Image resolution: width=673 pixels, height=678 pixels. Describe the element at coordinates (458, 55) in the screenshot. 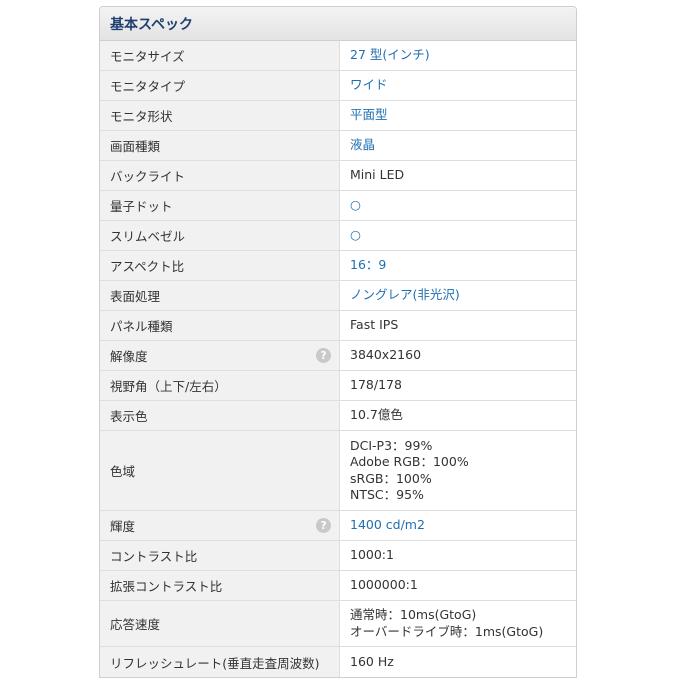

I see `spec-value-link: 27 型(インチ)` at that location.